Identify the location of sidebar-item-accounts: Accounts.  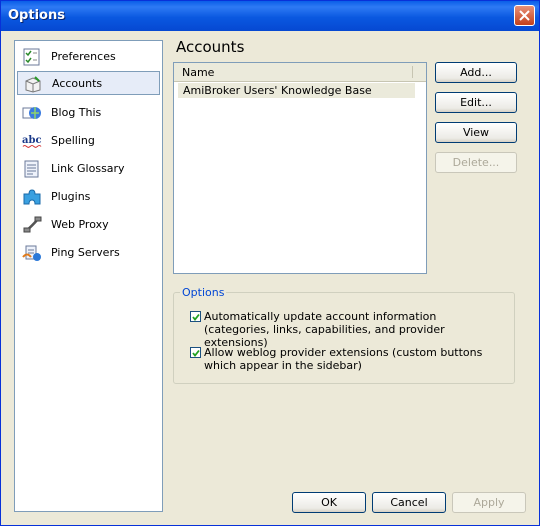
(88, 83).